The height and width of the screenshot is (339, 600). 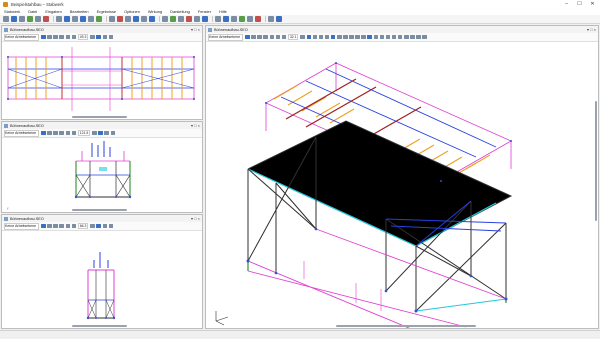 What do you see at coordinates (165, 19) in the screenshot?
I see `load-icon` at bounding box center [165, 19].